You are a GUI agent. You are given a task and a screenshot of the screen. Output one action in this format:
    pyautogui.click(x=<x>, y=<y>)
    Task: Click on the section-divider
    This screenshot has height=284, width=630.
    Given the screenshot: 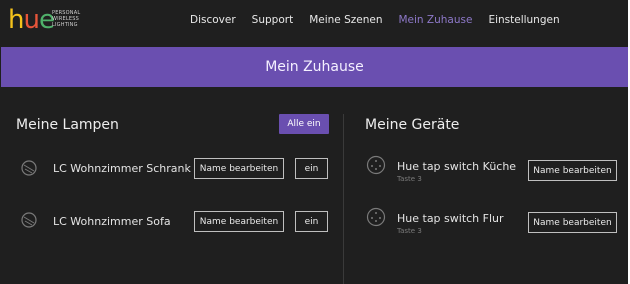 What is the action you would take?
    pyautogui.click(x=343, y=199)
    